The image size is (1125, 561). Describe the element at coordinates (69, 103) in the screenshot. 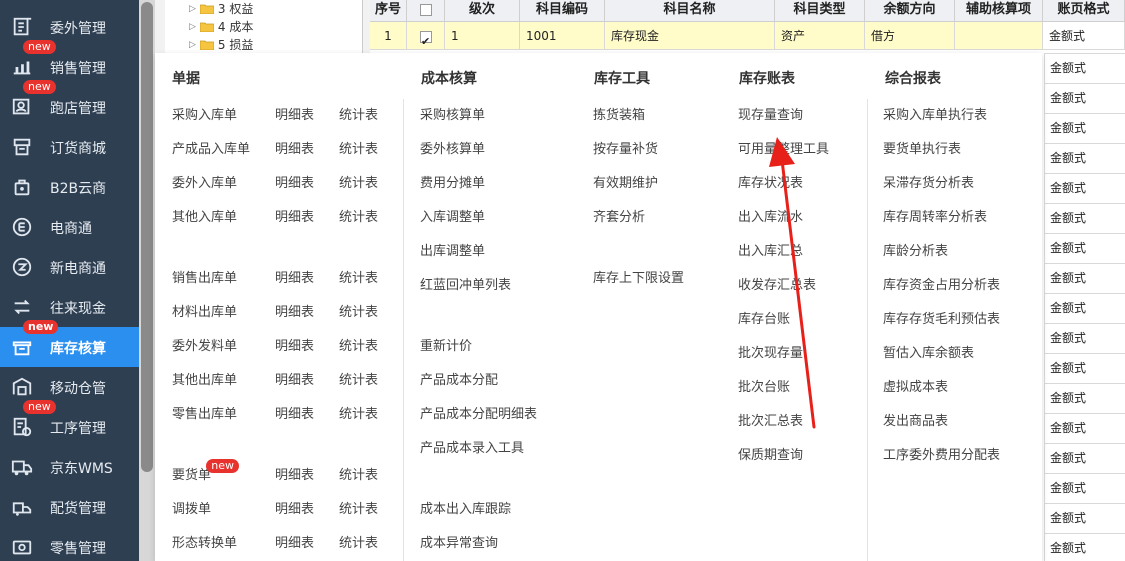

I see `sidebar-item: 跑店管理 new` at that location.